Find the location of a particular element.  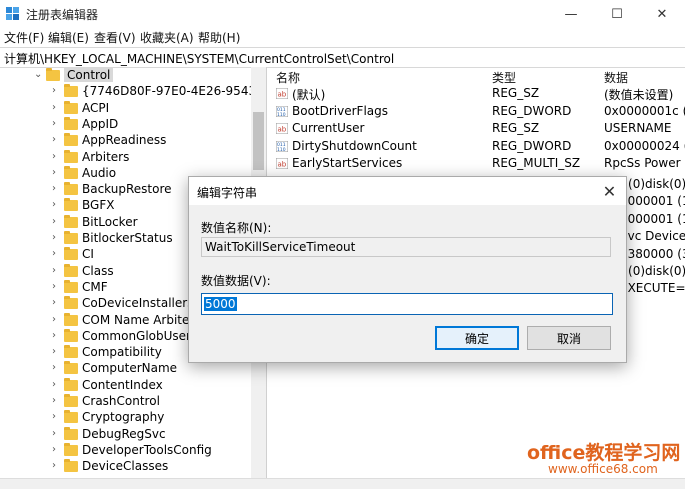

tree-scrollbar-thumb is located at coordinates (258, 141).